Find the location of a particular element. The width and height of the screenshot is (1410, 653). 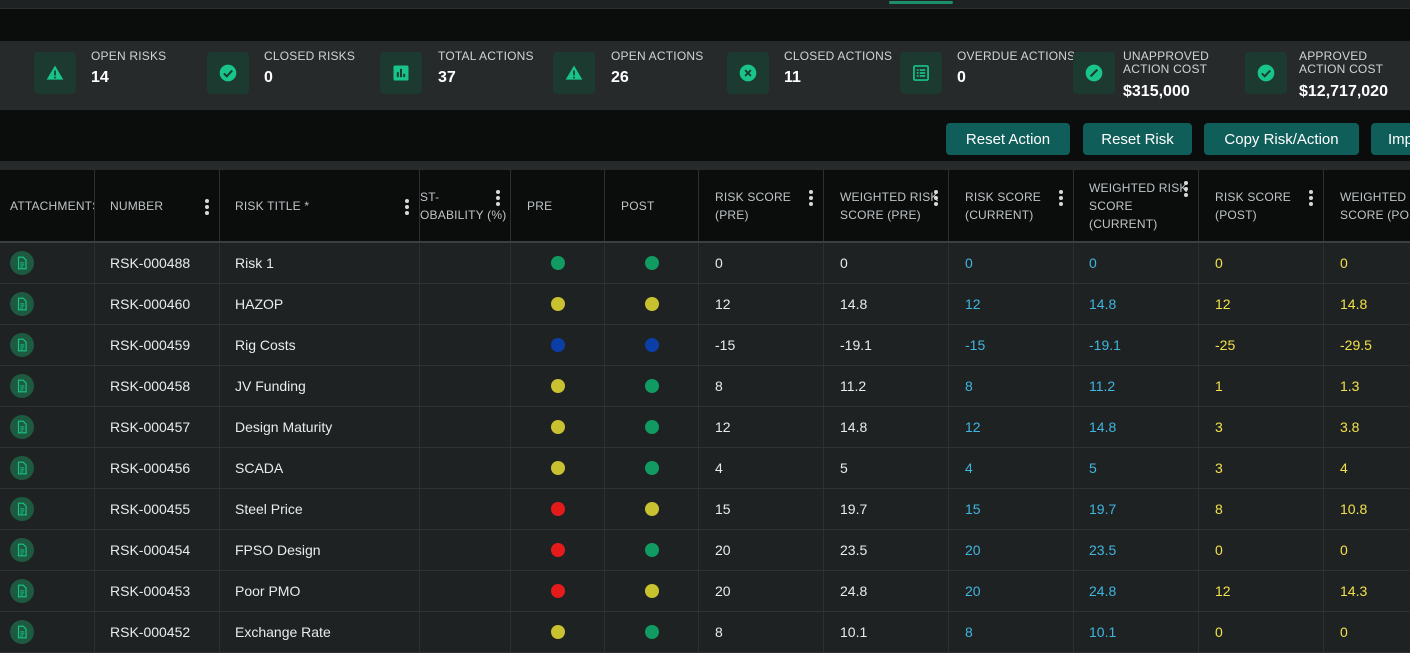

weighted-risk-score-current: 5 is located at coordinates (1136, 468).